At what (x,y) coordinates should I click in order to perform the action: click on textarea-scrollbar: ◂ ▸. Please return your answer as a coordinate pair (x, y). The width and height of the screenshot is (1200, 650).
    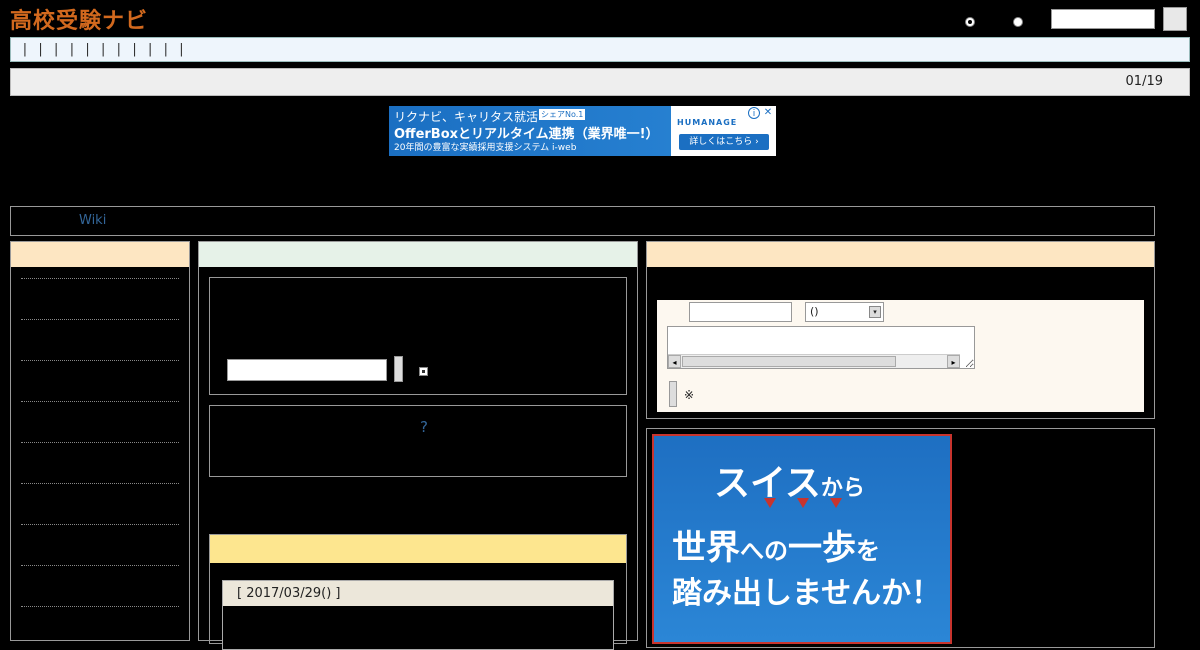
    Looking at the image, I should click on (814, 361).